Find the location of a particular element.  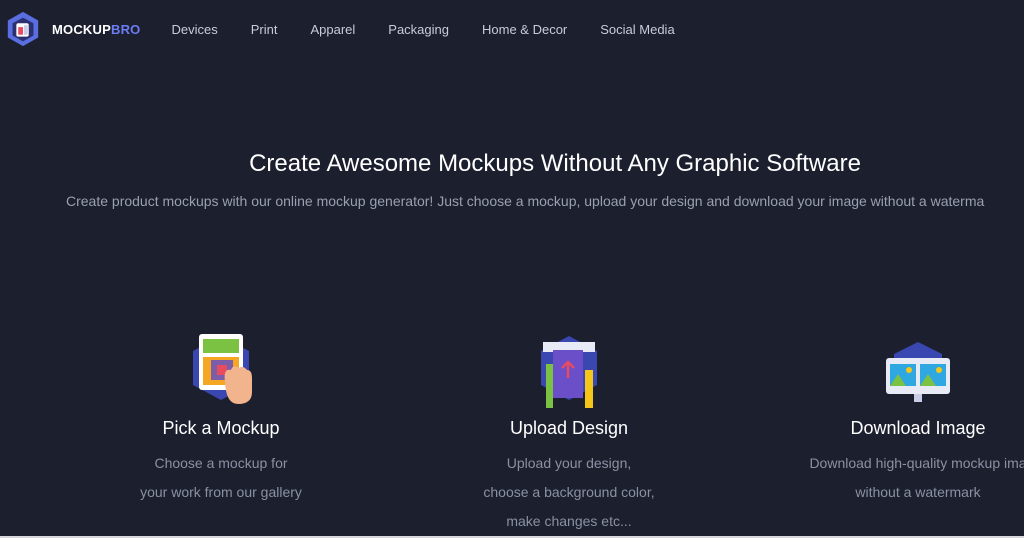

step-title-upload-design: Upload Design is located at coordinates (569, 428).